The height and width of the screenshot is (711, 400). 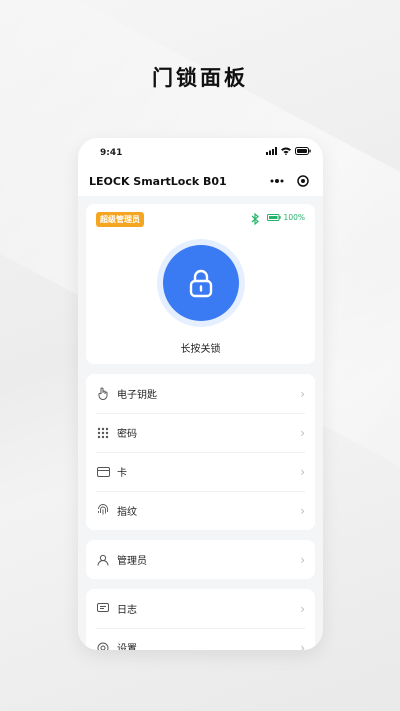 What do you see at coordinates (200, 608) in the screenshot?
I see `menu-item-log: 日志 ›` at bounding box center [200, 608].